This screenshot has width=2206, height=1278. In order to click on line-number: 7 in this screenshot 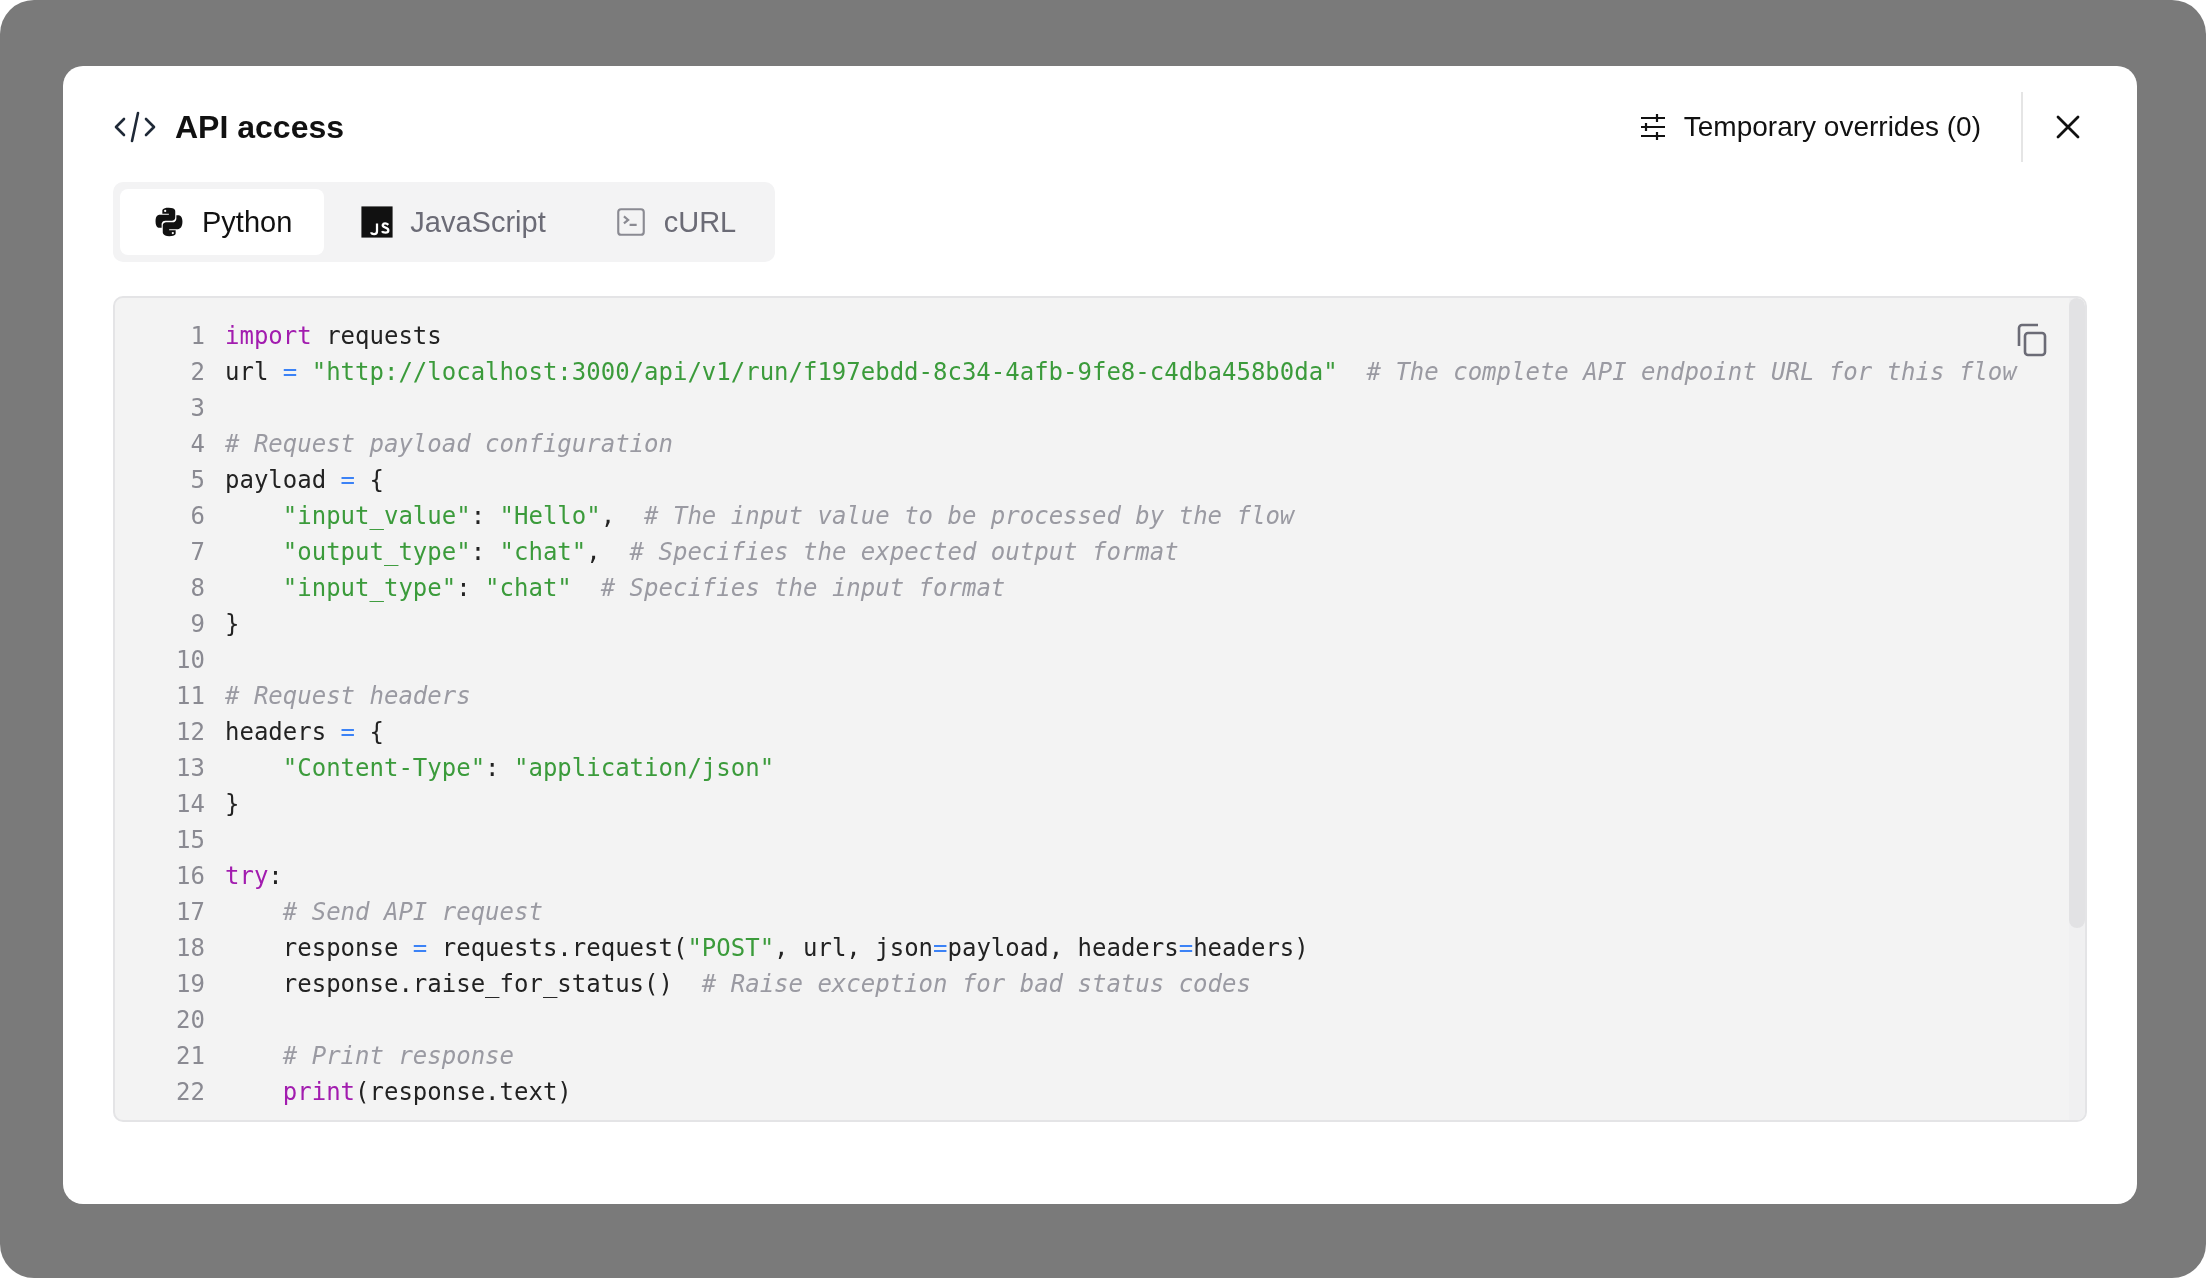, I will do `click(197, 552)`.